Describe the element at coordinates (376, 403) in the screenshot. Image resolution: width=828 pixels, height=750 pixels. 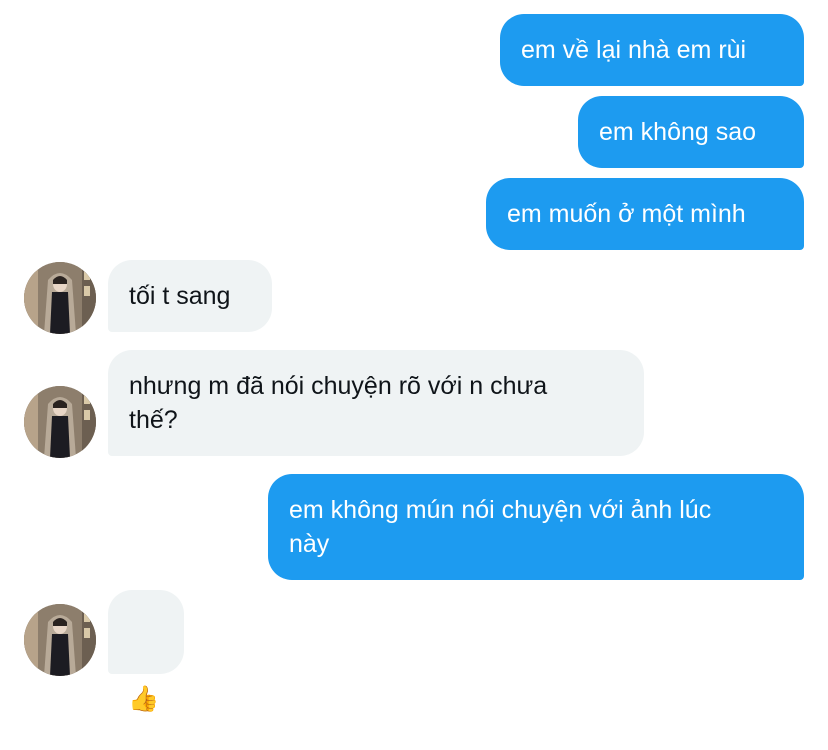
I see `received-message-bubble: nhưng m đã nói chuyện rõ với n chưa thế?` at that location.